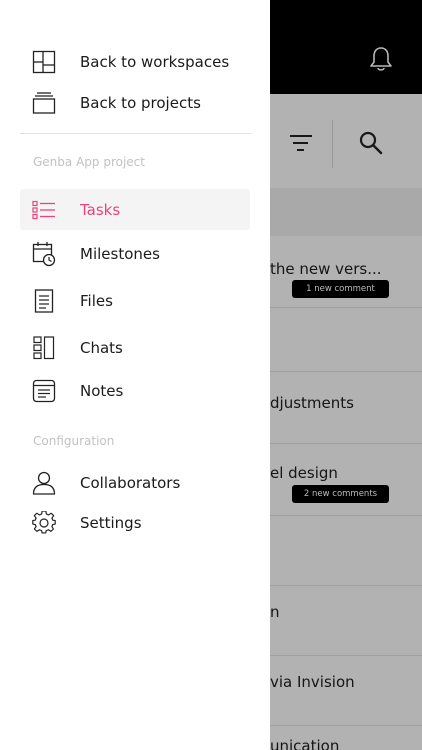 This screenshot has height=750, width=422. I want to click on notes-icon, so click(44, 391).